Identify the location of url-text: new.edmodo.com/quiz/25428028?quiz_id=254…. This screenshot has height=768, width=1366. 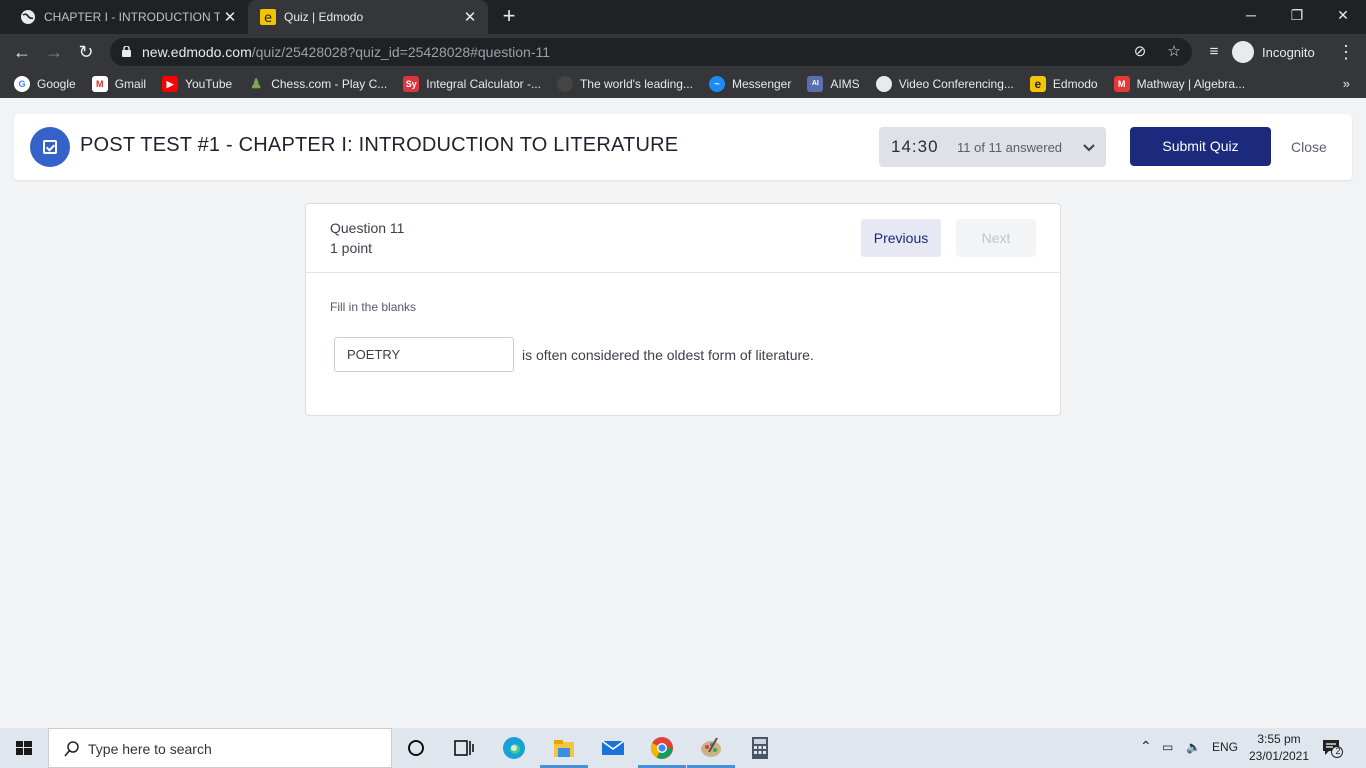
(346, 52).